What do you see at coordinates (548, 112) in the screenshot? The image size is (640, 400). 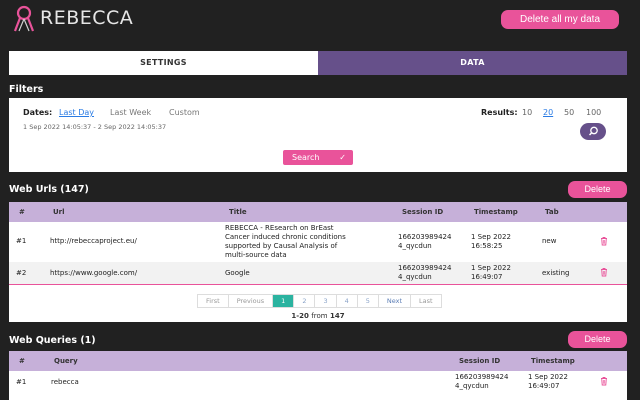 I see `results-option-20: 20` at bounding box center [548, 112].